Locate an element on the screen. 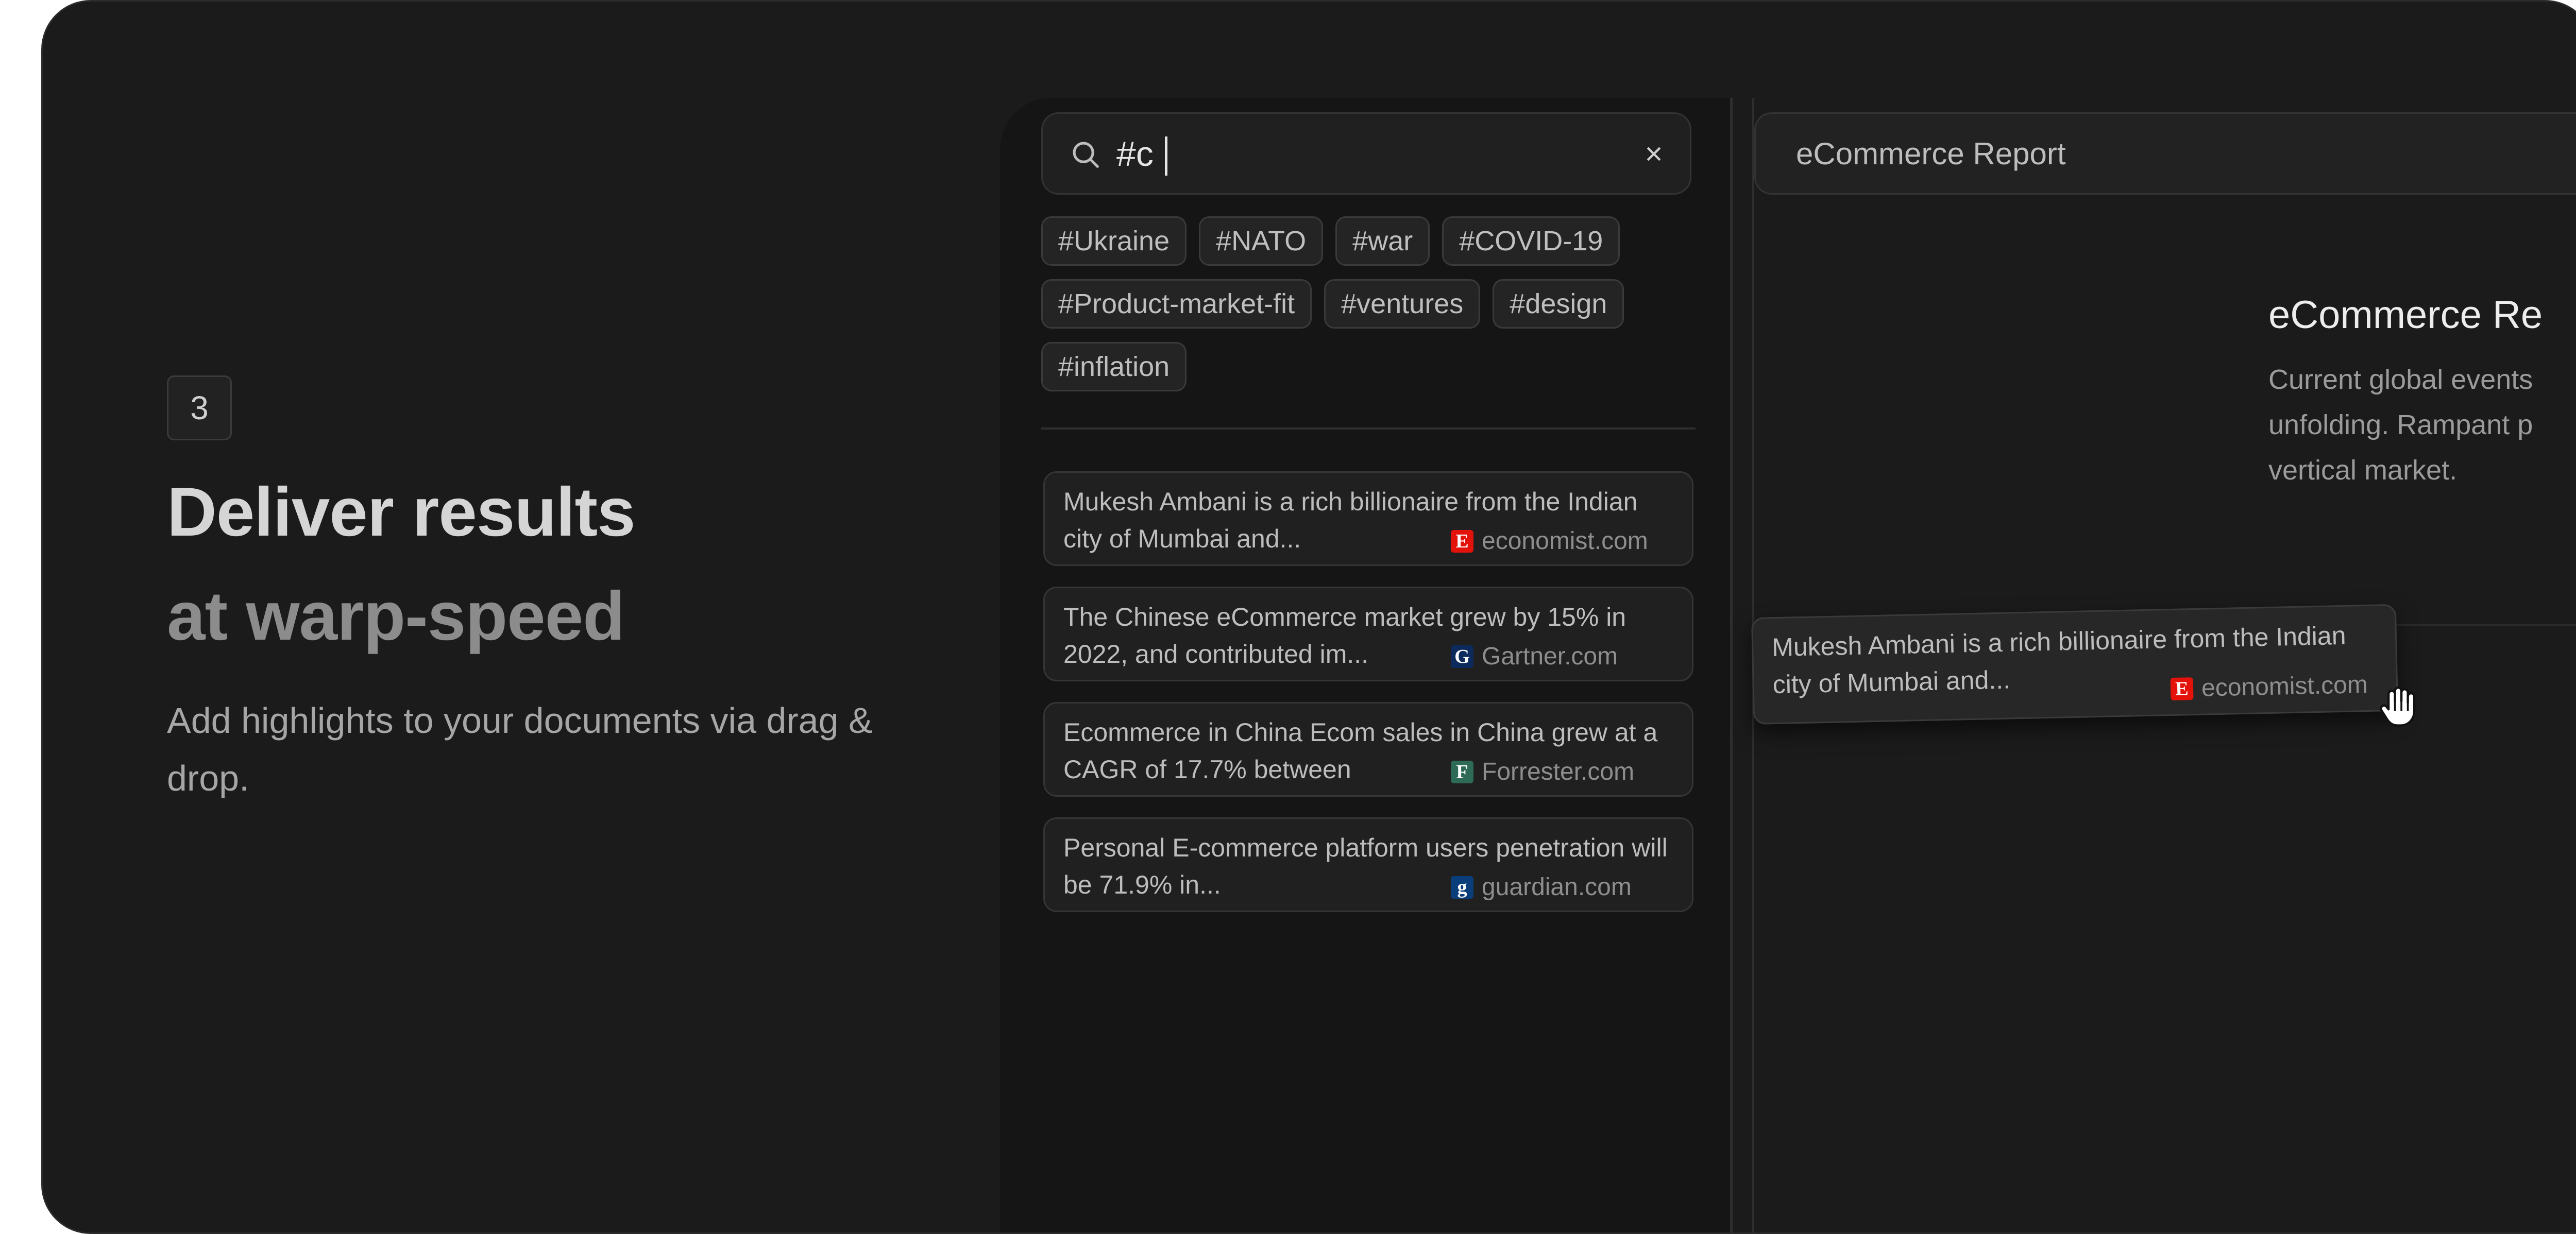 Image resolution: width=2576 pixels, height=1234 pixels. text-caret is located at coordinates (1166, 156).